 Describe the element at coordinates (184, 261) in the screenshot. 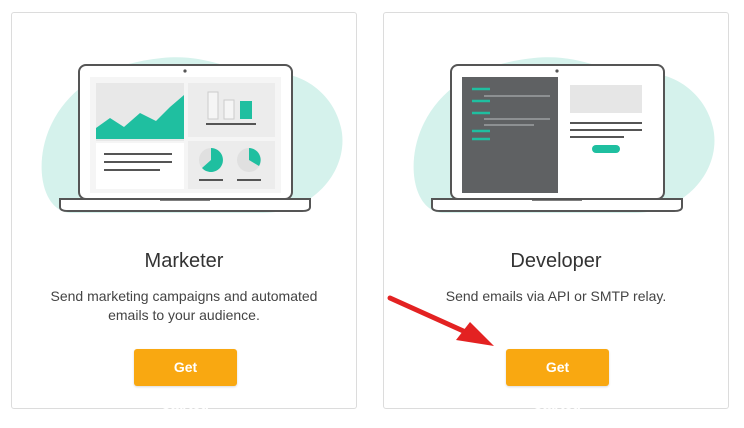

I see `card-title: Marketer` at that location.